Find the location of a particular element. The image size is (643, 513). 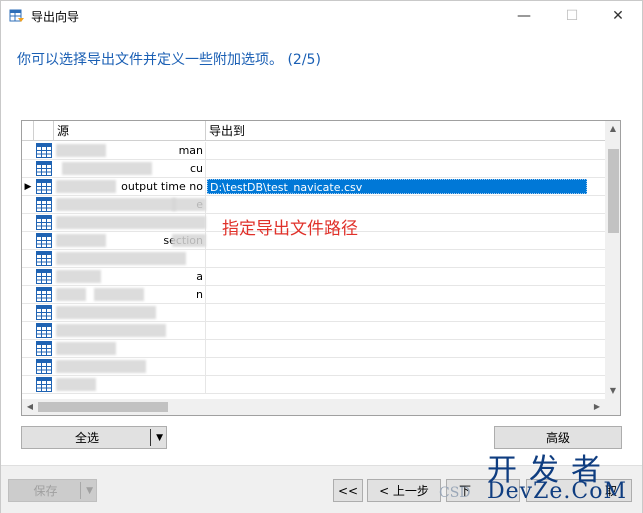

maximize-button: ☐ is located at coordinates (572, 16).